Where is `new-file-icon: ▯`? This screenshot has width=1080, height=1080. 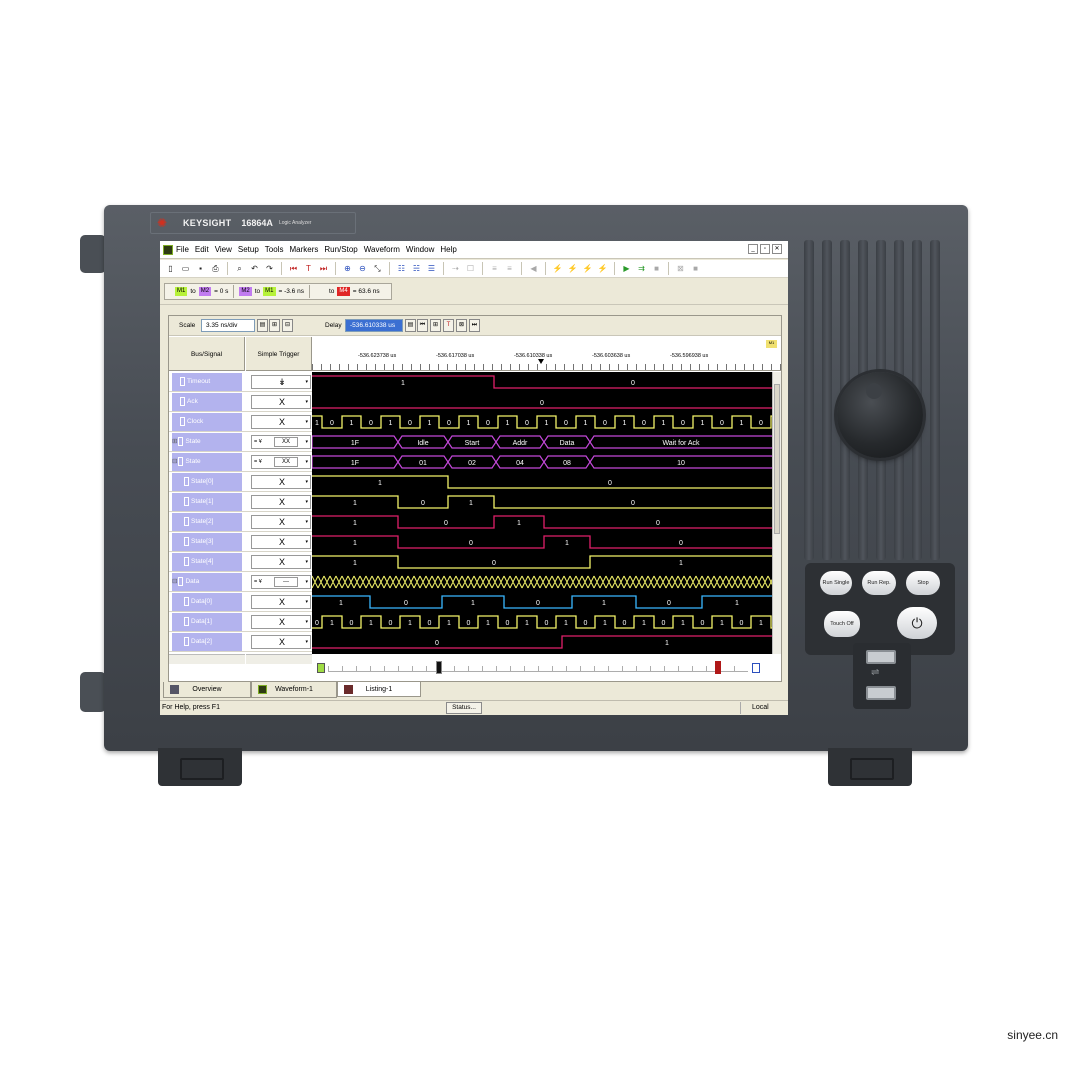 new-file-icon: ▯ is located at coordinates (170, 268).